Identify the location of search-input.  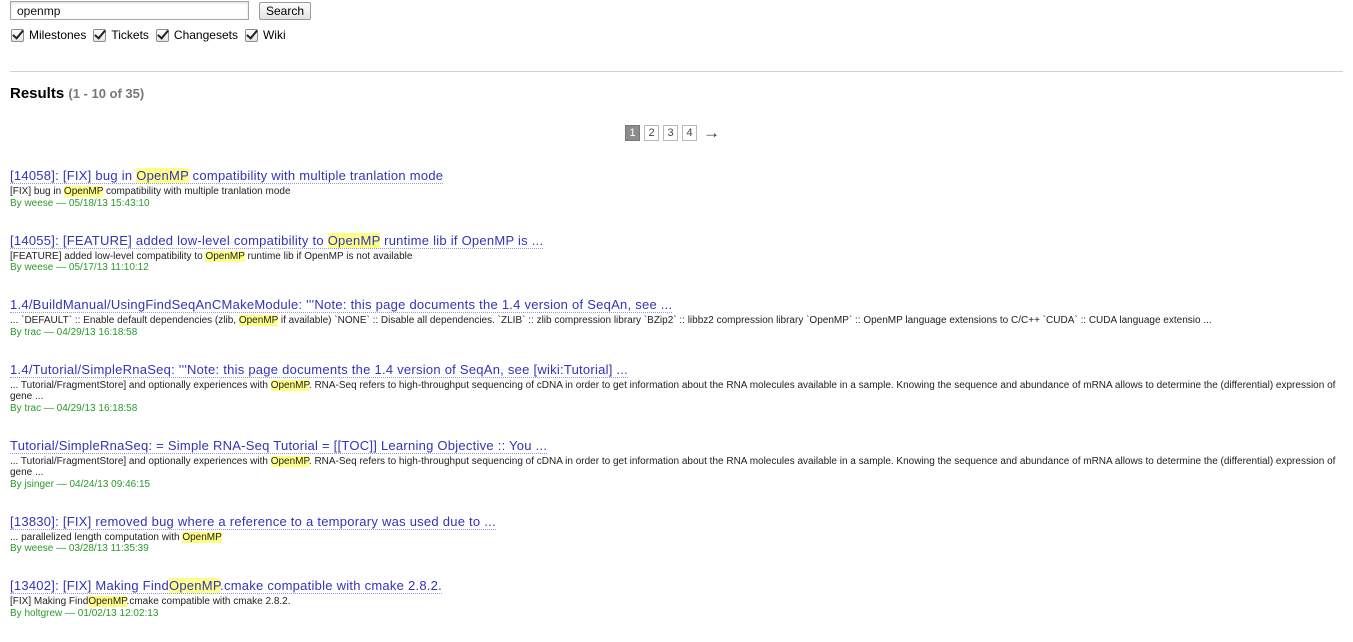
(129, 10).